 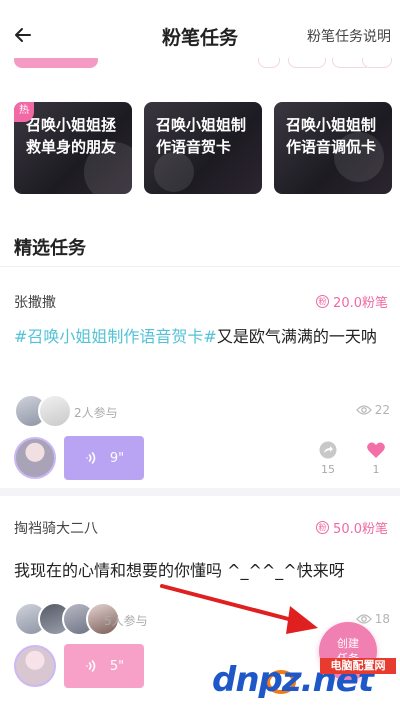 What do you see at coordinates (35, 302) in the screenshot?
I see `post-author: 张撒撒` at bounding box center [35, 302].